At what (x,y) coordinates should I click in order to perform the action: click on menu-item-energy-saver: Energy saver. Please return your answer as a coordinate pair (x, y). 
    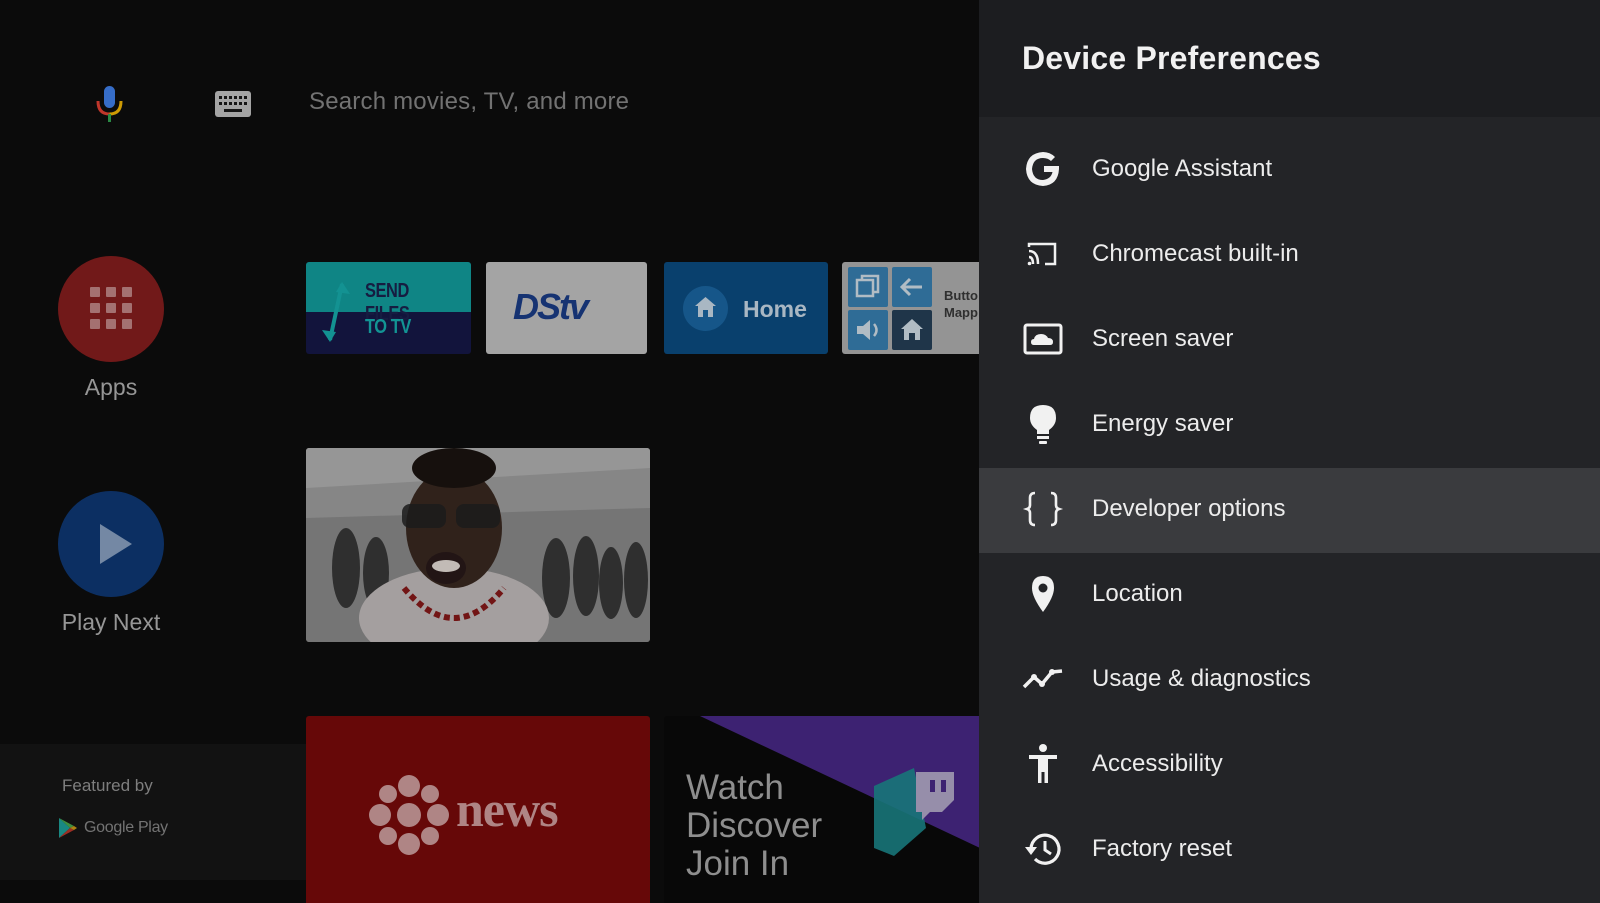
    Looking at the image, I should click on (1289, 425).